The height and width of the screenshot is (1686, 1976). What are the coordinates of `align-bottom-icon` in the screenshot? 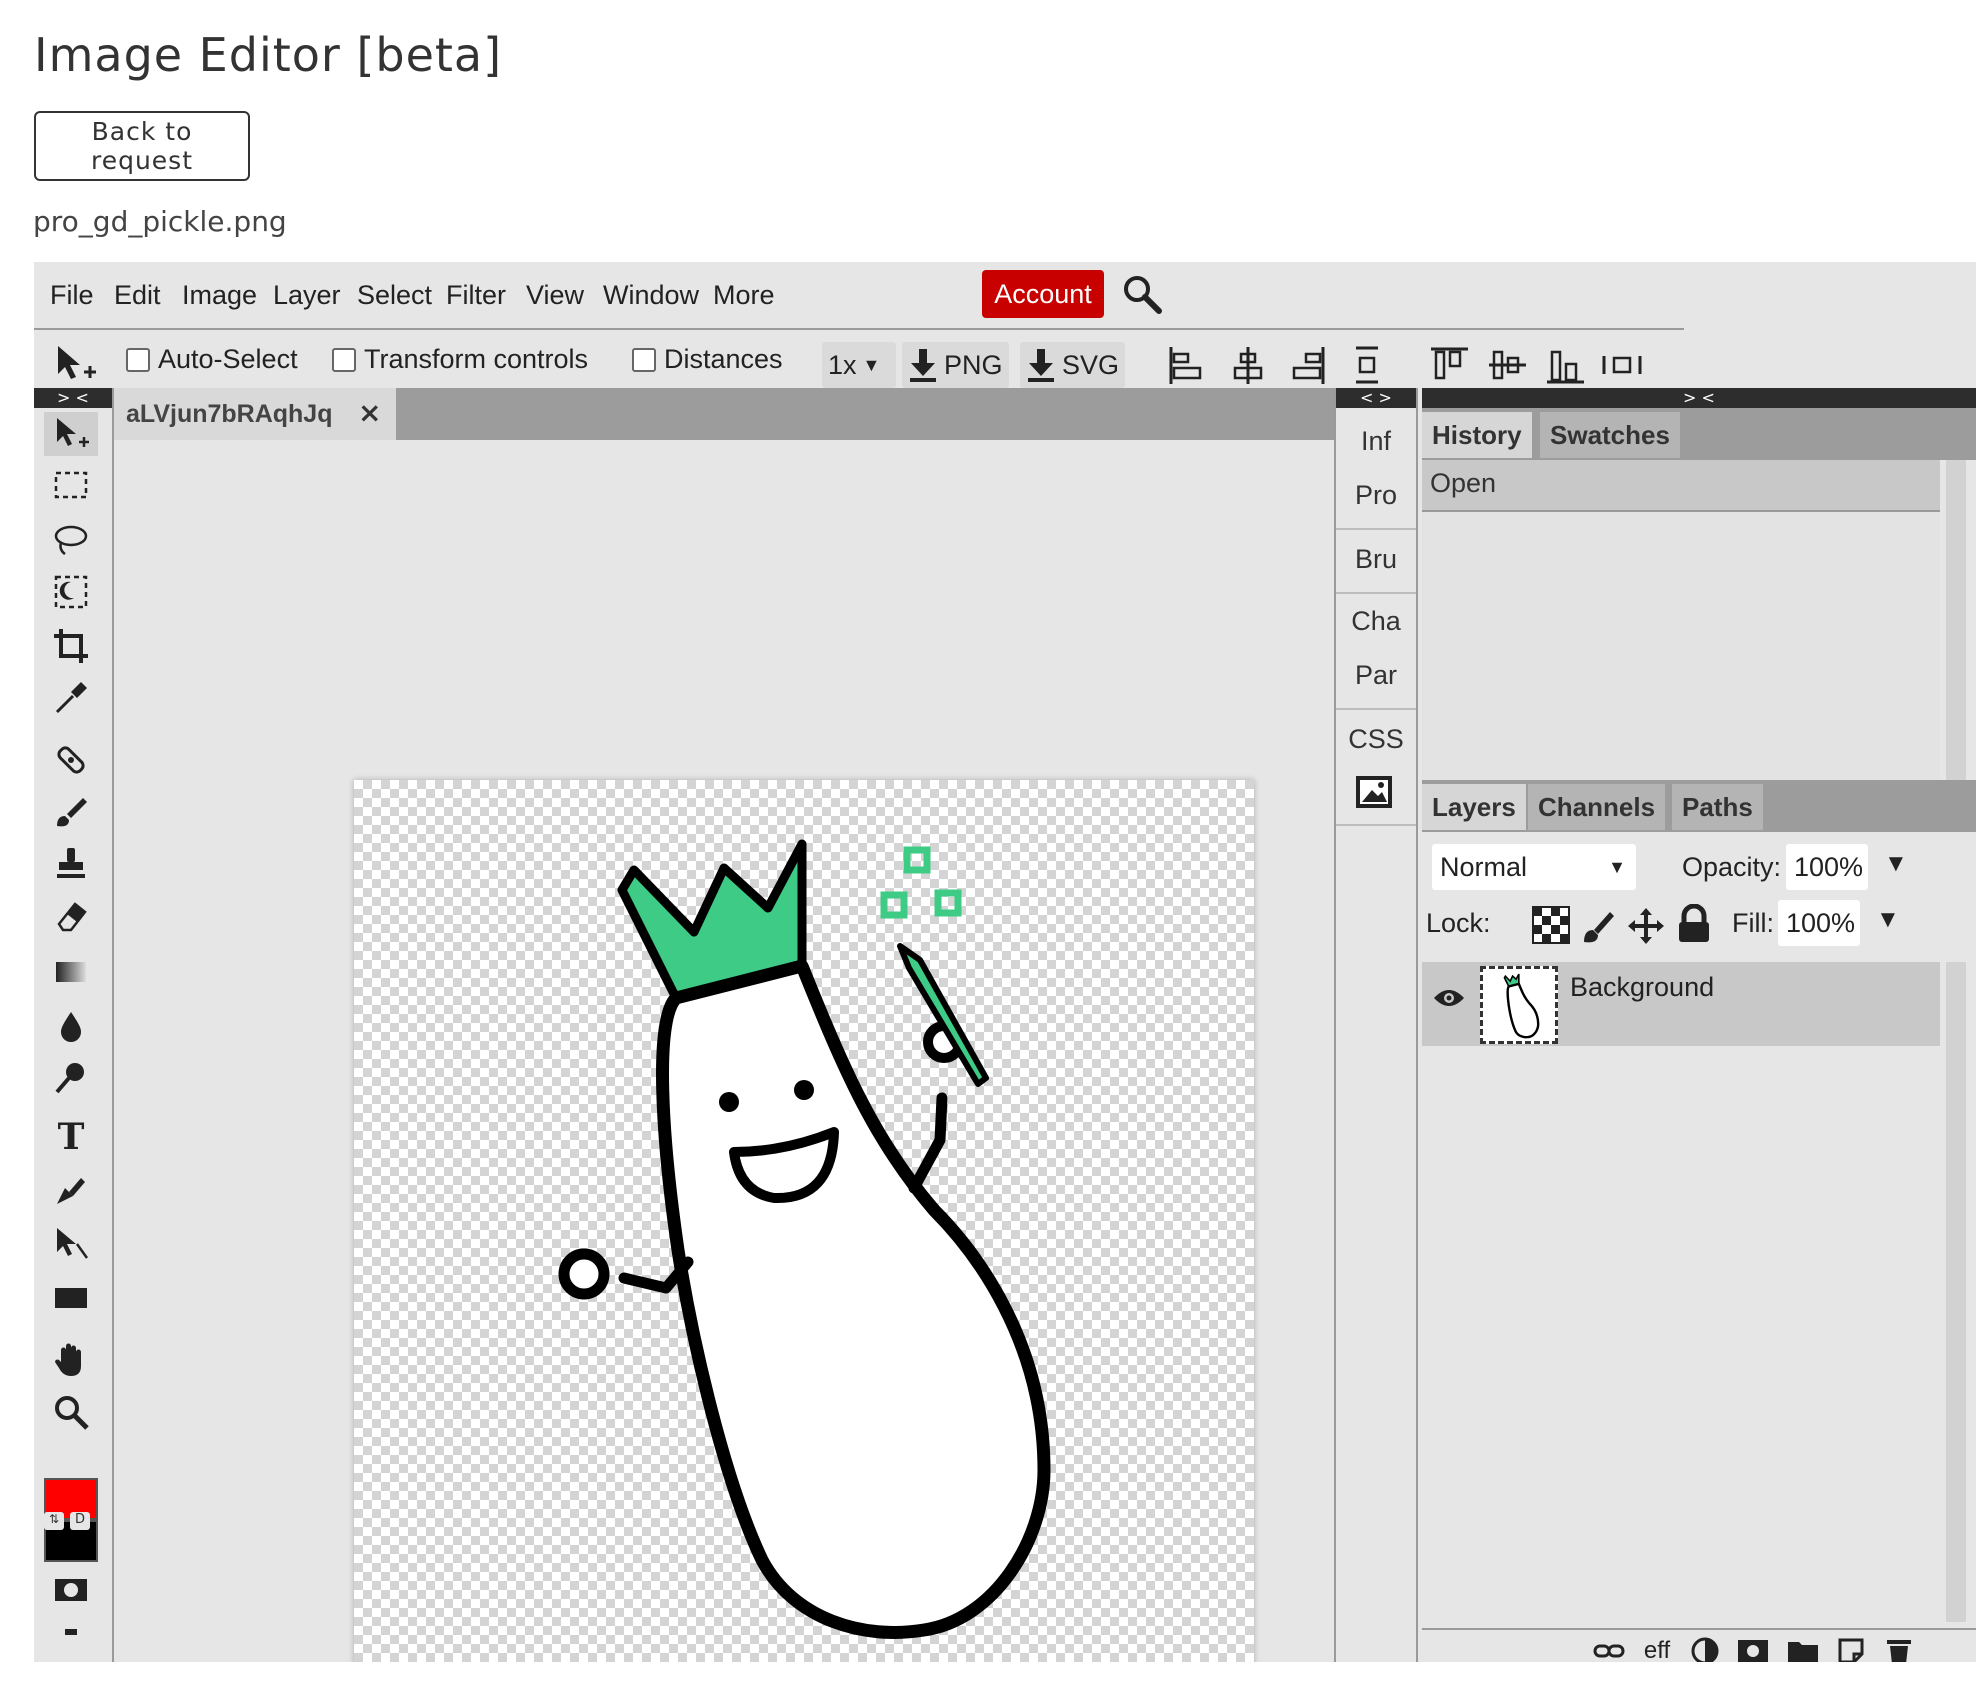 It's located at (1565, 365).